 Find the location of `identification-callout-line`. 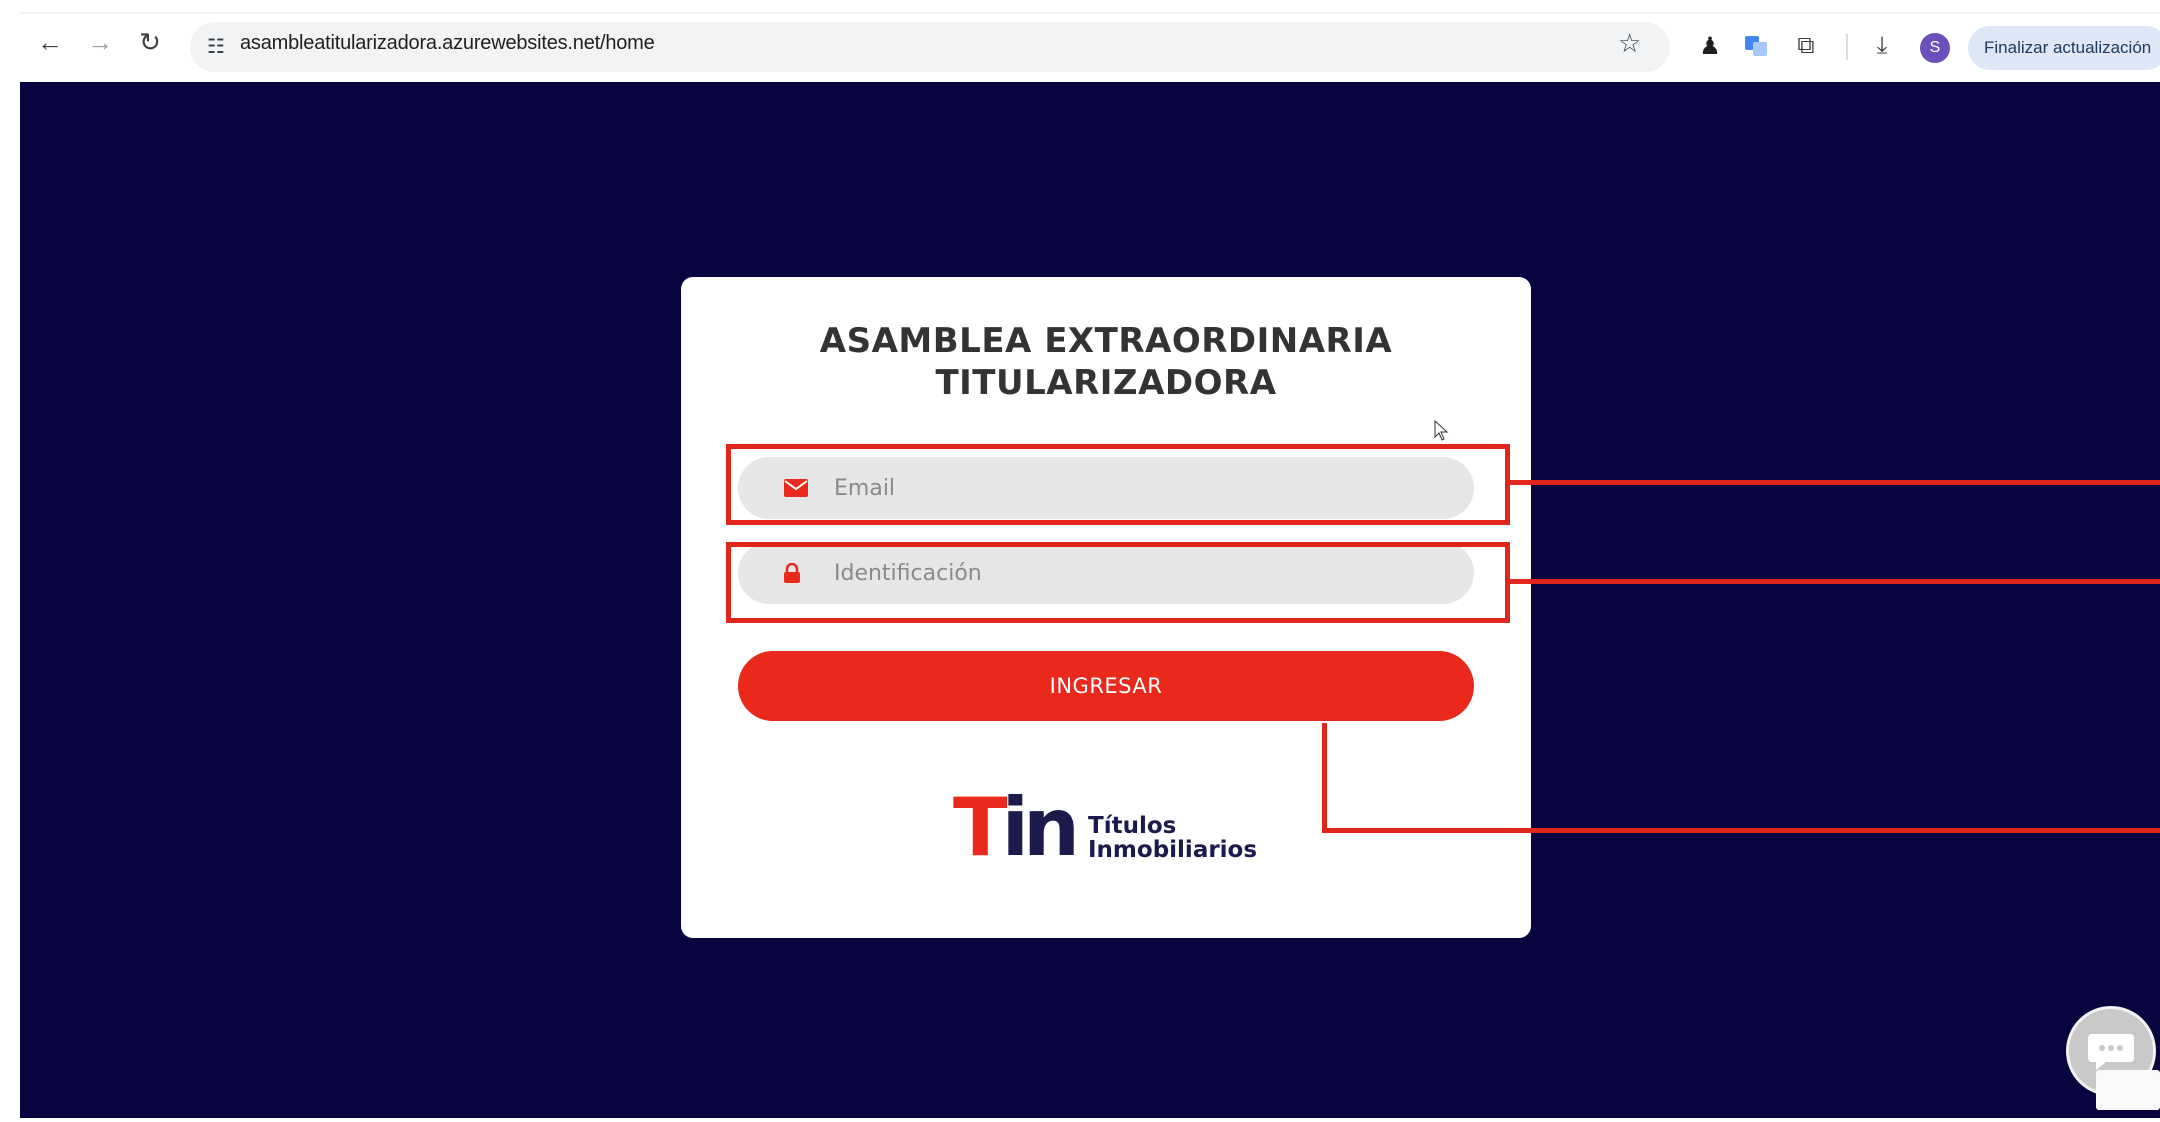

identification-callout-line is located at coordinates (1835, 581).